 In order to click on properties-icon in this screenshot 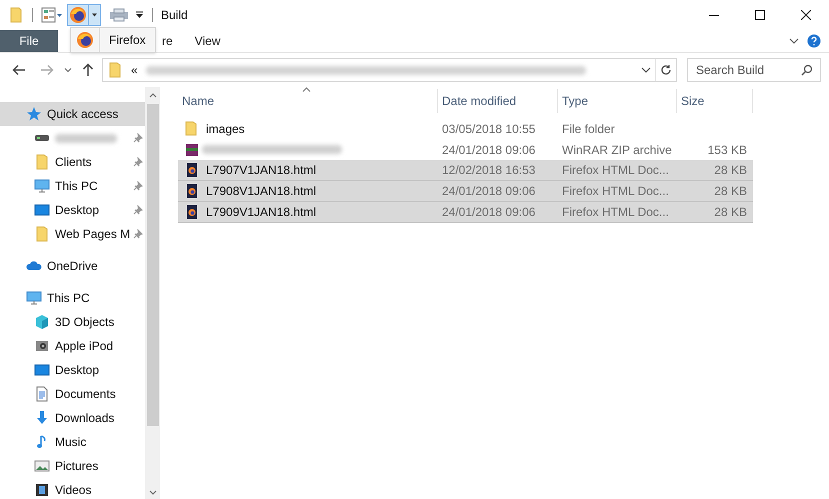, I will do `click(52, 15)`.